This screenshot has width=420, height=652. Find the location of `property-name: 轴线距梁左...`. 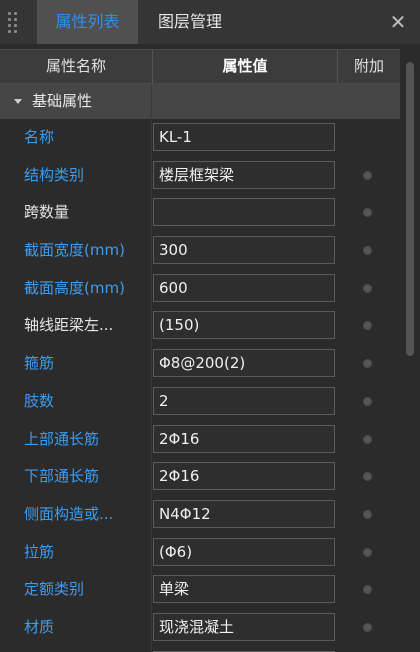

property-name: 轴线距梁左... is located at coordinates (69, 325).